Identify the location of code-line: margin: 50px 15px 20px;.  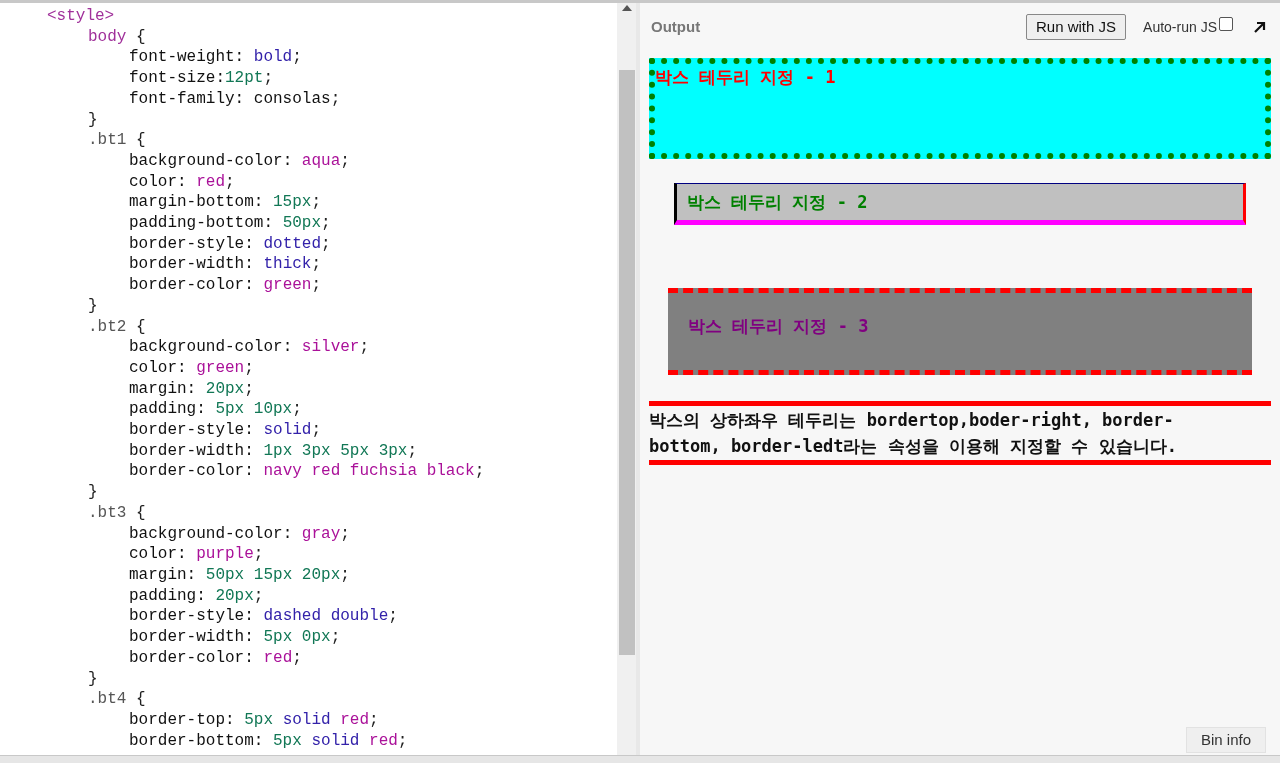
(239, 575).